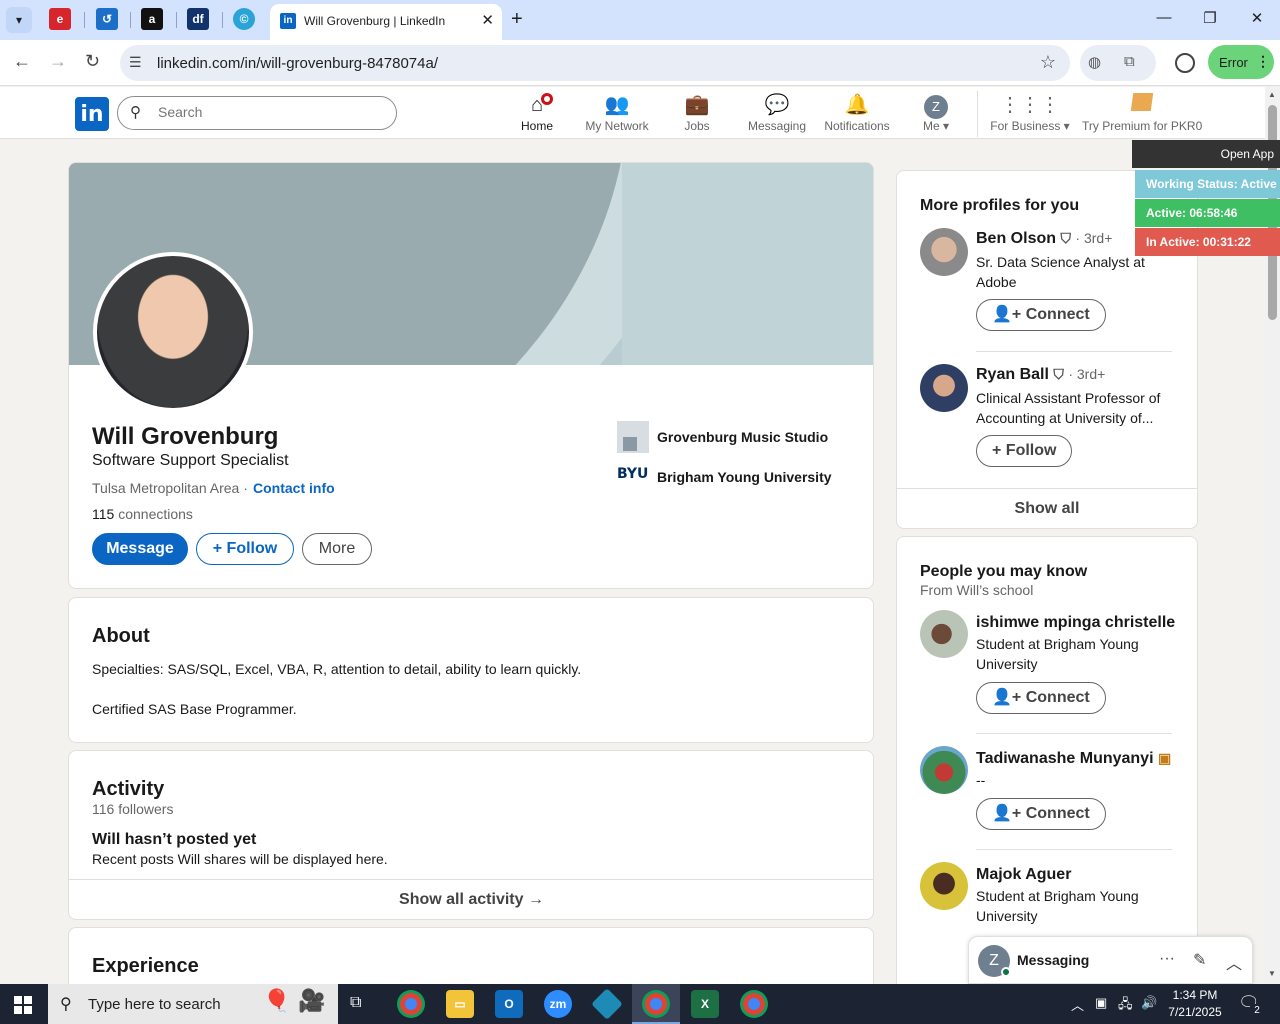 This screenshot has width=1280, height=1024. Describe the element at coordinates (1065, 238) in the screenshot. I see `verified-badge-icon: ⛉` at that location.